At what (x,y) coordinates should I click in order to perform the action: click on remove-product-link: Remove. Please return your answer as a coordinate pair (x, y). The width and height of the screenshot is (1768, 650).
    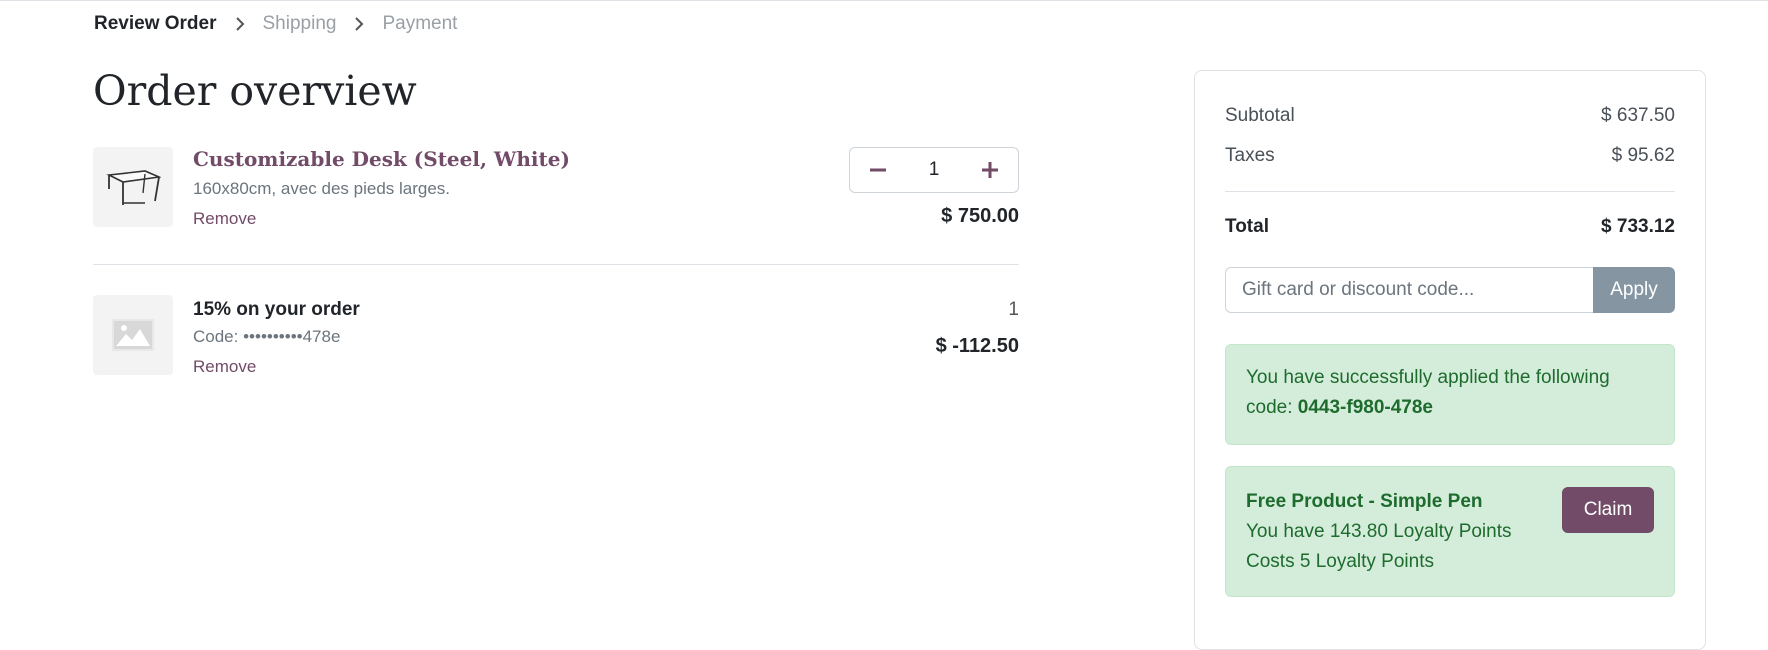
    Looking at the image, I should click on (224, 219).